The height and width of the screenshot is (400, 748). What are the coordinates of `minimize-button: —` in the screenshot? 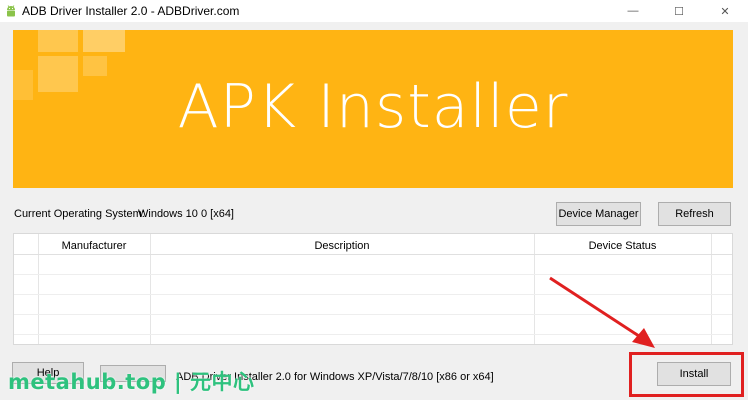 It's located at (633, 11).